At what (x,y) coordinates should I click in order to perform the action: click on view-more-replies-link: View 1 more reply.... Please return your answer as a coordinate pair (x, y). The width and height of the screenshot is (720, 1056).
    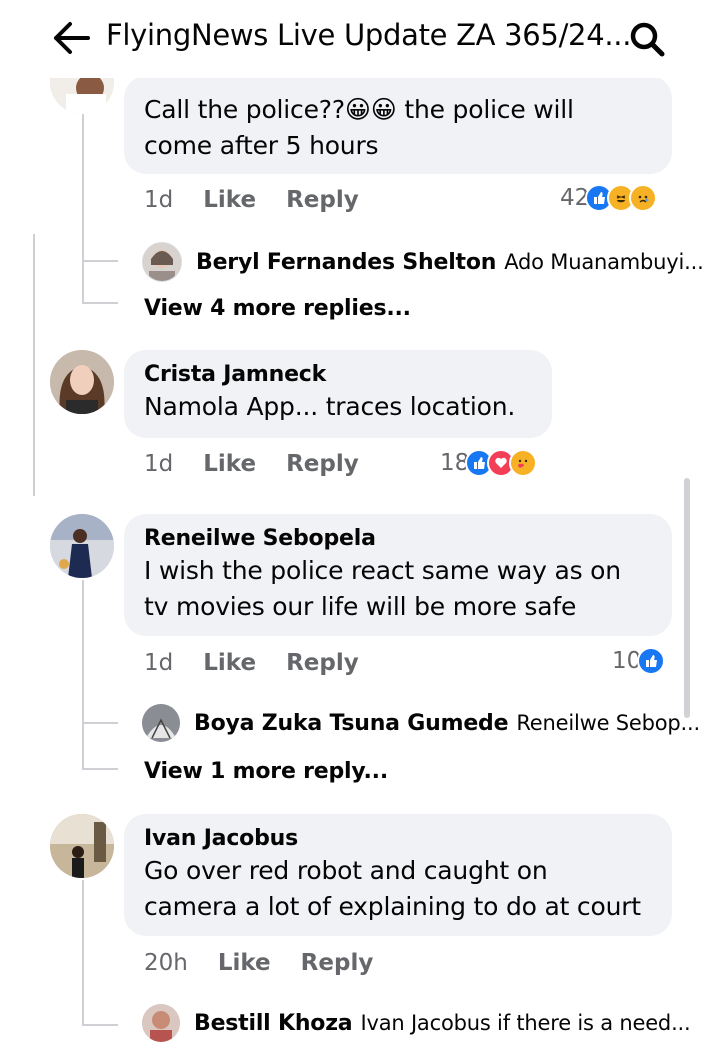
    Looking at the image, I should click on (266, 771).